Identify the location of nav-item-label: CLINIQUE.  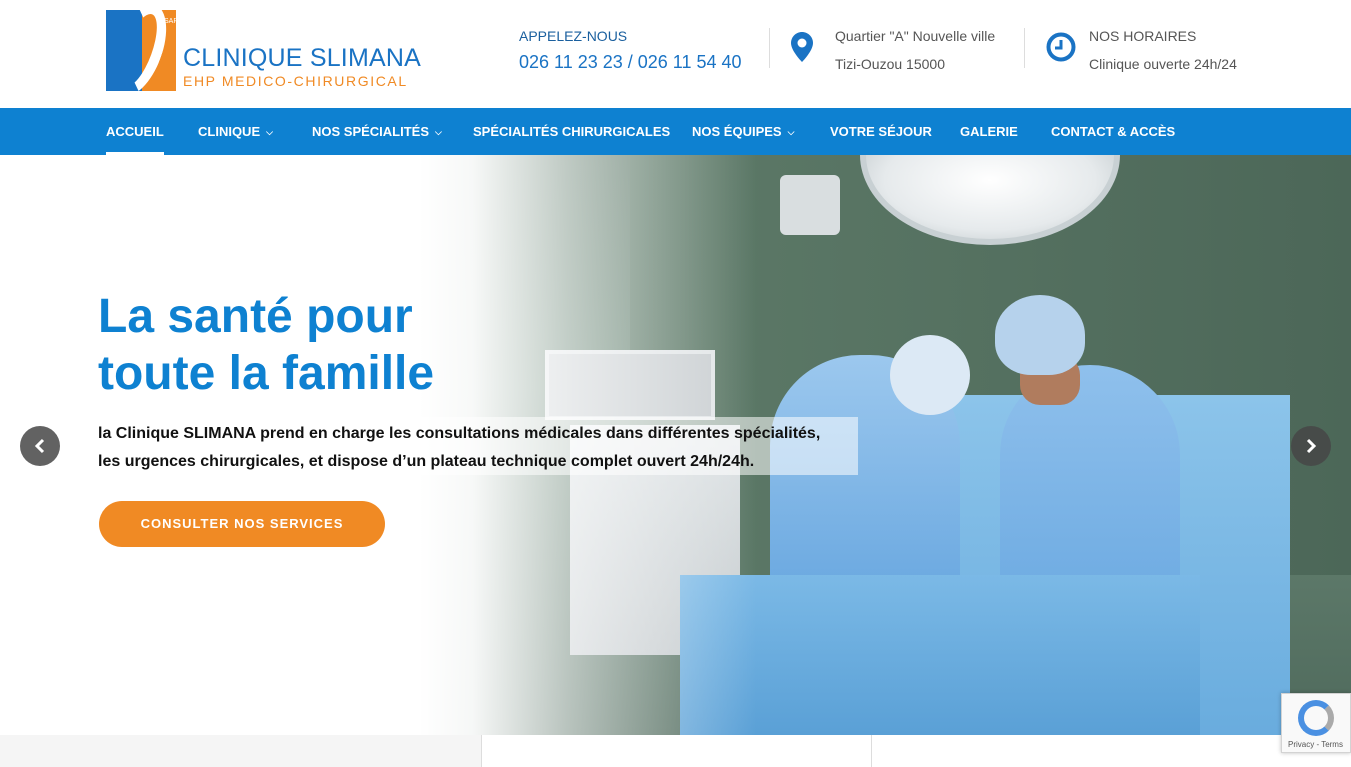
(229, 131).